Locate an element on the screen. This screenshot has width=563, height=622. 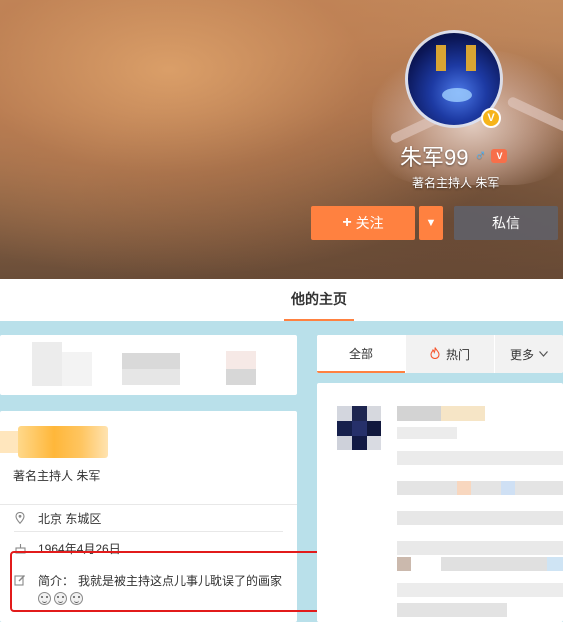
follow-label: 关注 is located at coordinates (369, 223).